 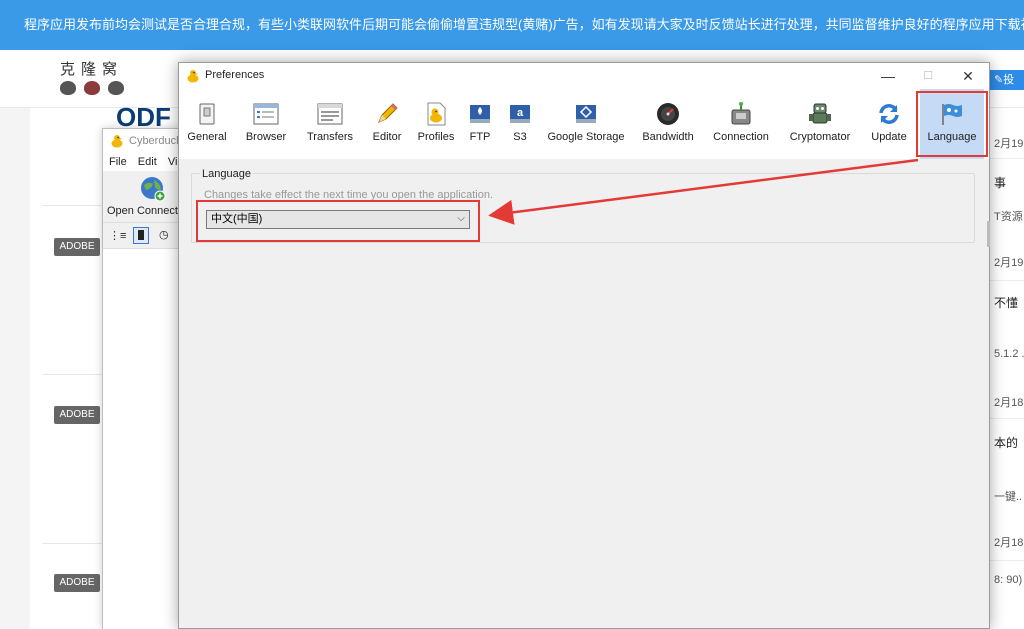 I want to click on tab-label: S3, so click(x=520, y=137).